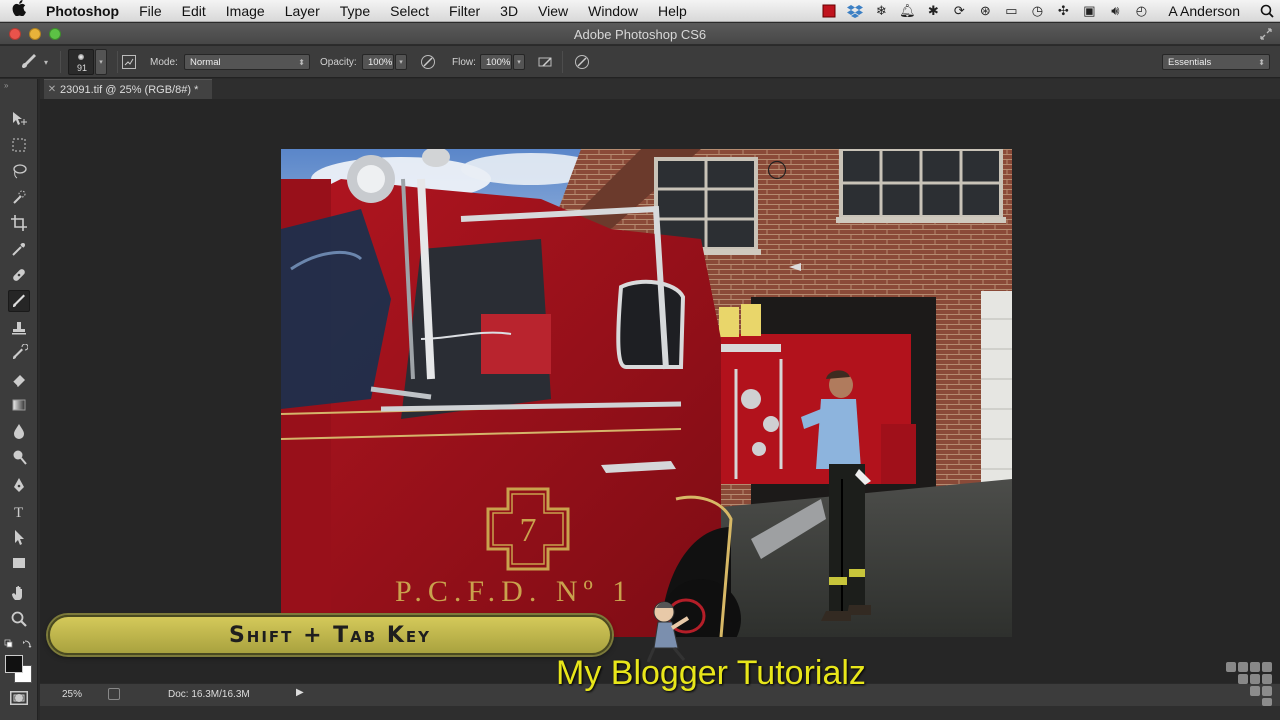 This screenshot has height=720, width=1280. Describe the element at coordinates (1204, 11) in the screenshot. I see `user-name: A Anderson` at that location.